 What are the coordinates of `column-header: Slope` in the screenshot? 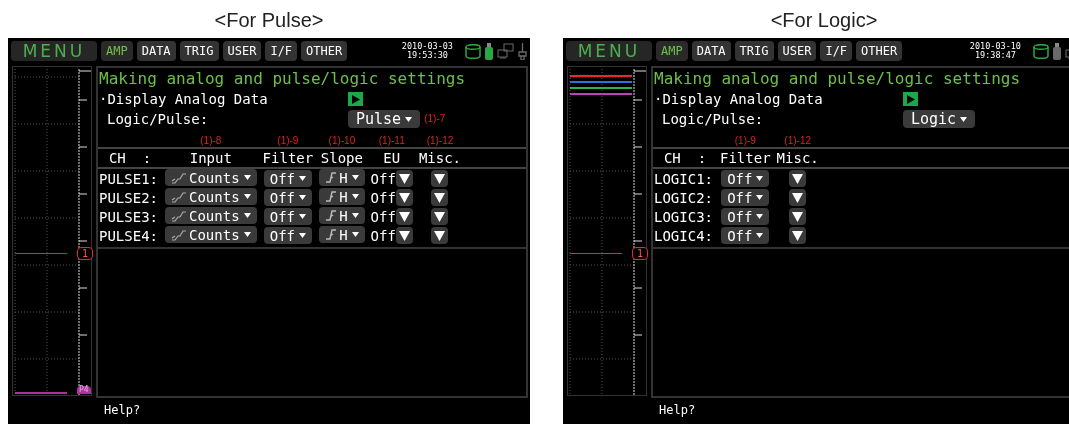 It's located at (341, 158).